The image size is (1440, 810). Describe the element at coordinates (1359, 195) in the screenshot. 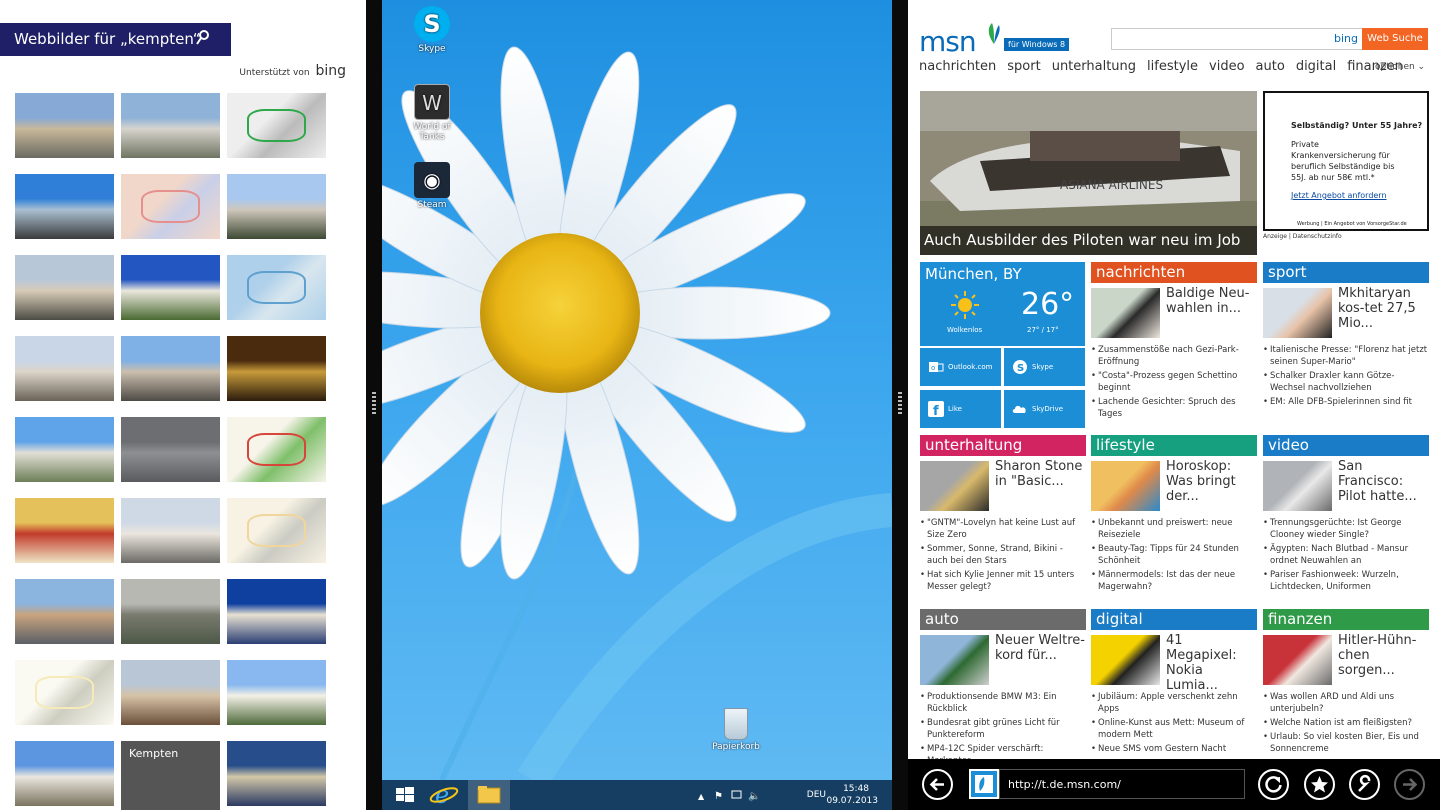

I see `ad-link: Jetzt Angebot anfordern` at that location.